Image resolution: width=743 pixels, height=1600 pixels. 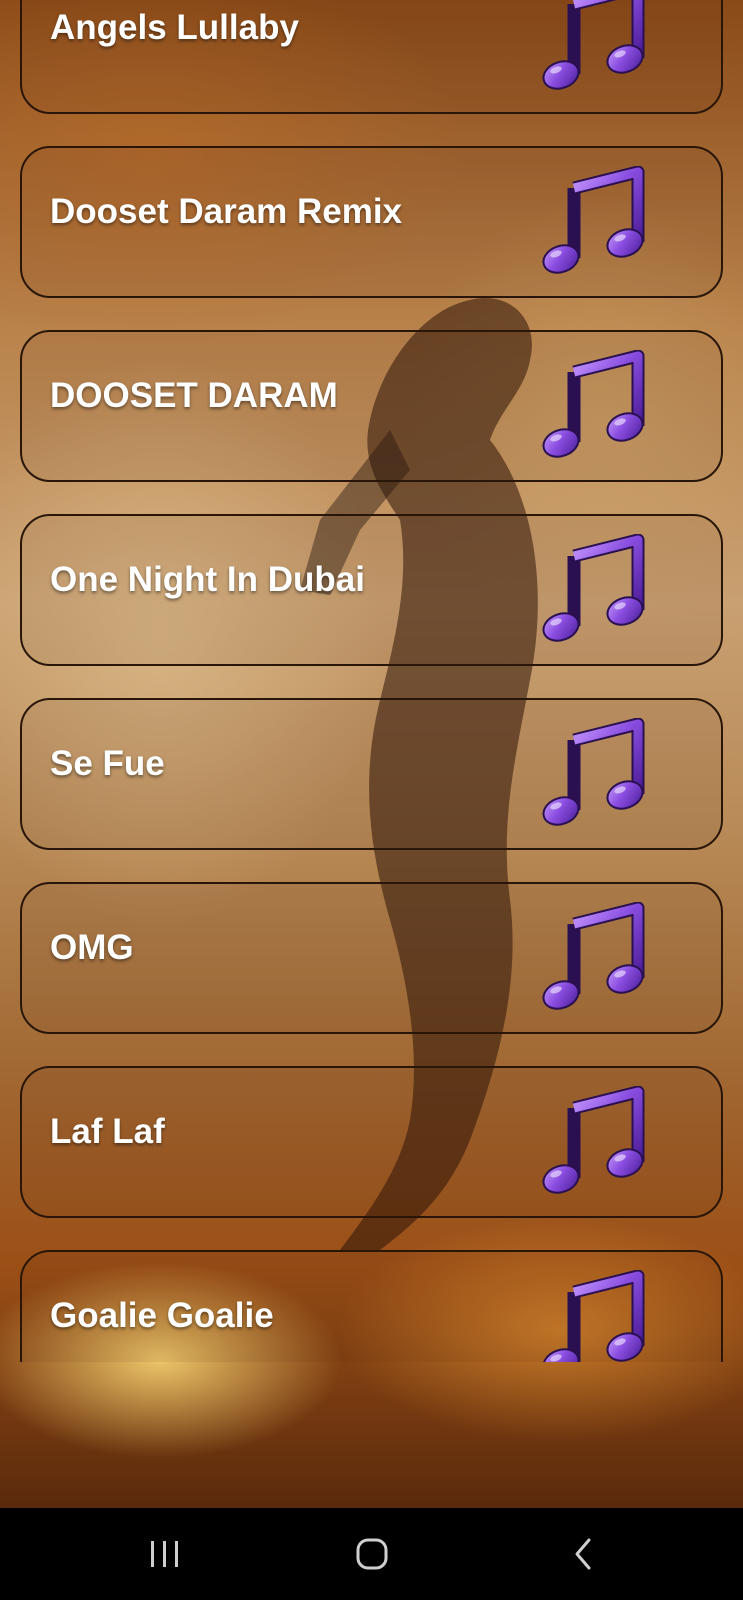 What do you see at coordinates (207, 579) in the screenshot?
I see `song-title: One Night In Dubai` at bounding box center [207, 579].